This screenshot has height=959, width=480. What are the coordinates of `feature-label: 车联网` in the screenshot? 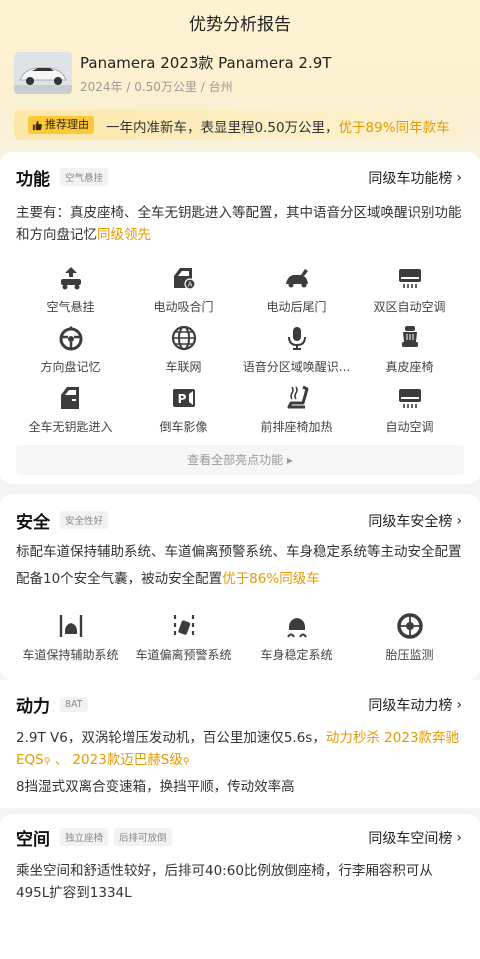 It's located at (183, 367).